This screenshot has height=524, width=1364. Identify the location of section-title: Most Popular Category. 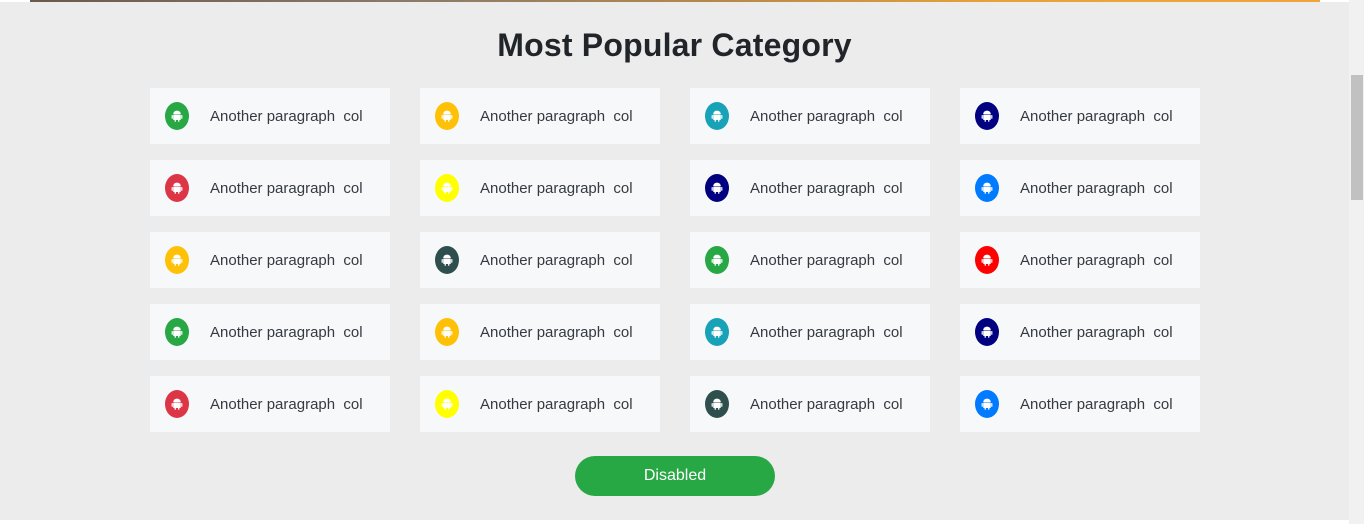
(674, 45).